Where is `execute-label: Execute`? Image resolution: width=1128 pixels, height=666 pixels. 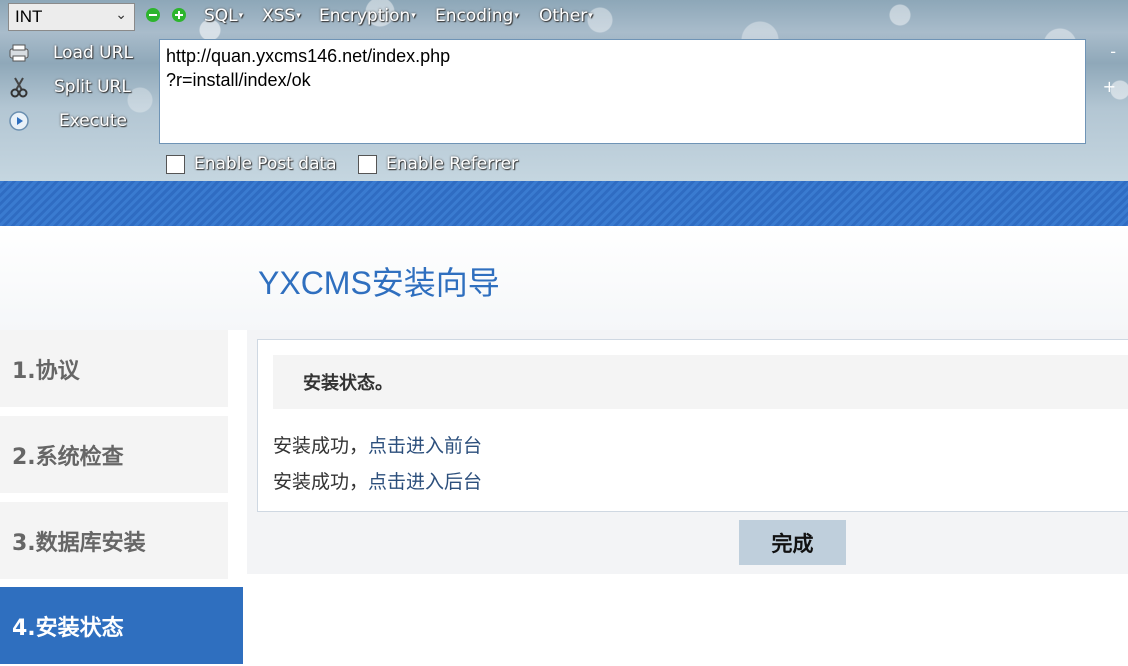 execute-label: Execute is located at coordinates (93, 121).